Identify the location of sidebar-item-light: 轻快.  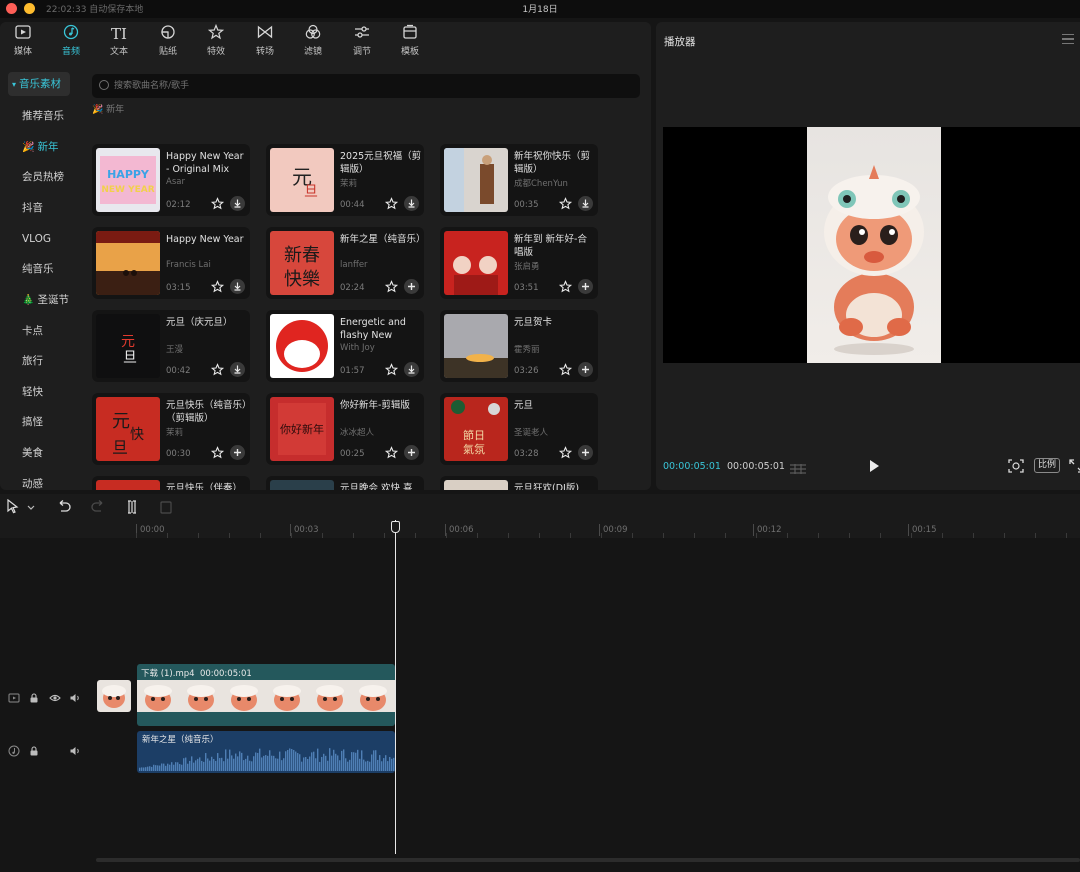
(39, 392).